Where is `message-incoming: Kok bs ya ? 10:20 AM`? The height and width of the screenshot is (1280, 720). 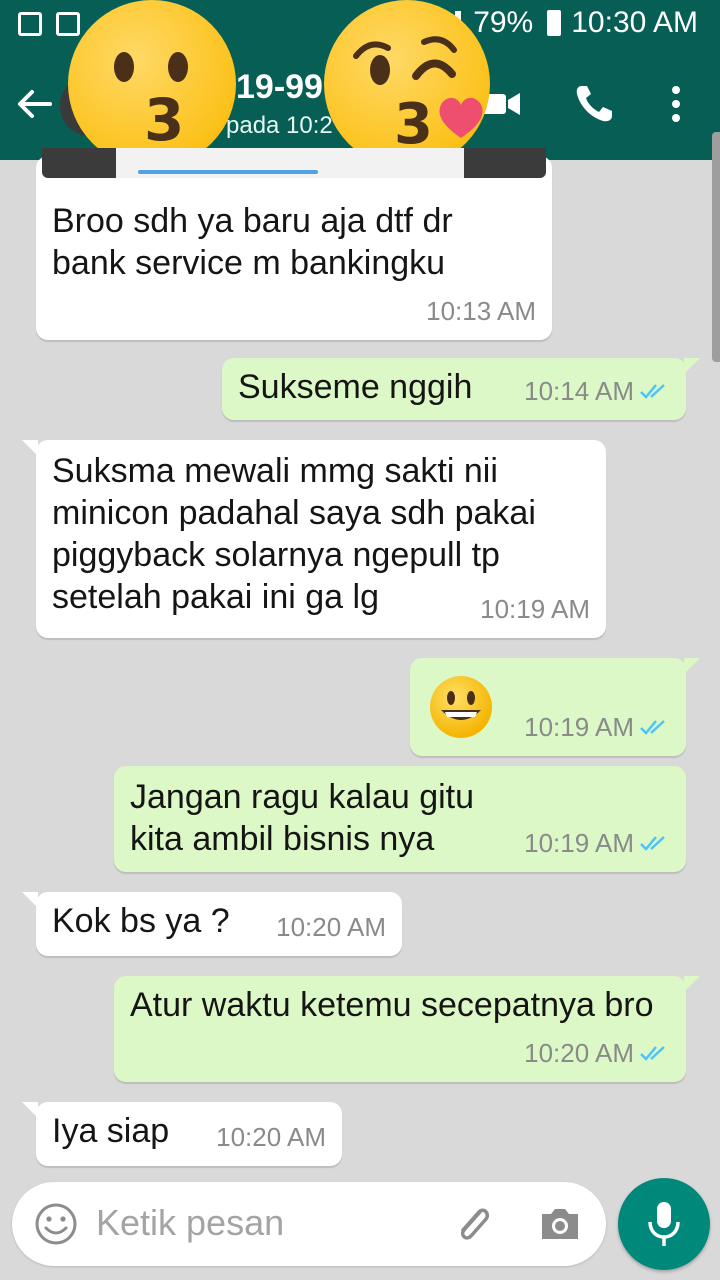
message-incoming: Kok bs ya ? 10:20 AM is located at coordinates (212, 924).